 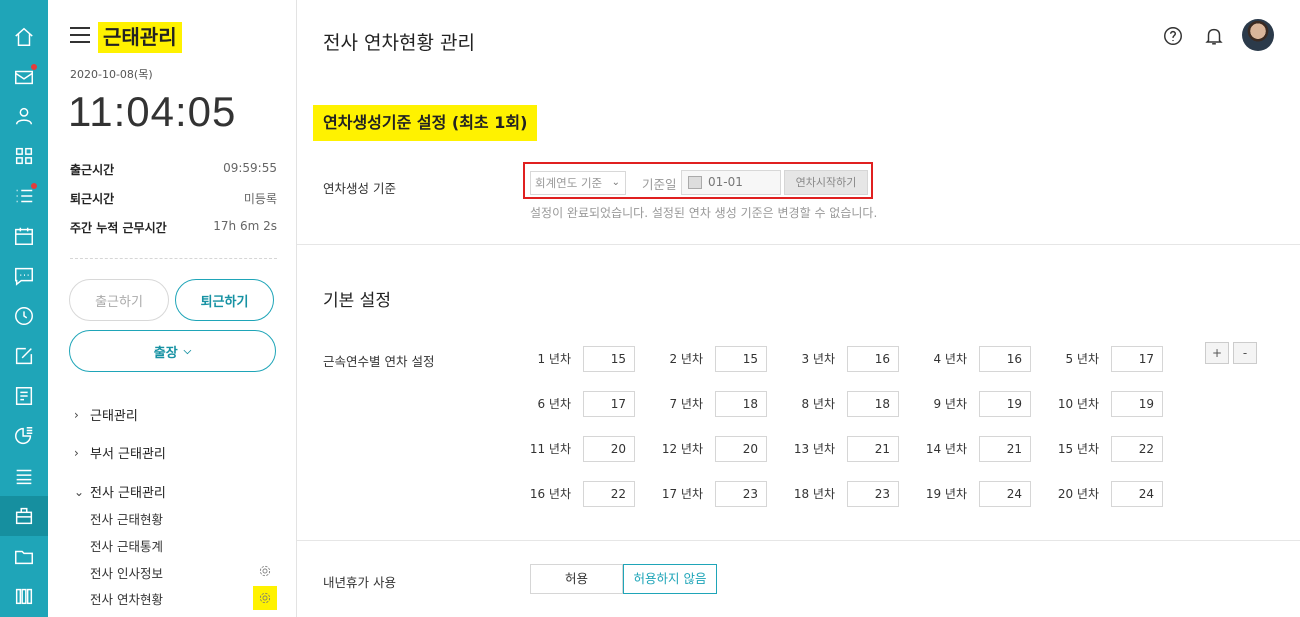 What do you see at coordinates (187, 351) in the screenshot?
I see `chevron-down-icon: ⌵` at bounding box center [187, 351].